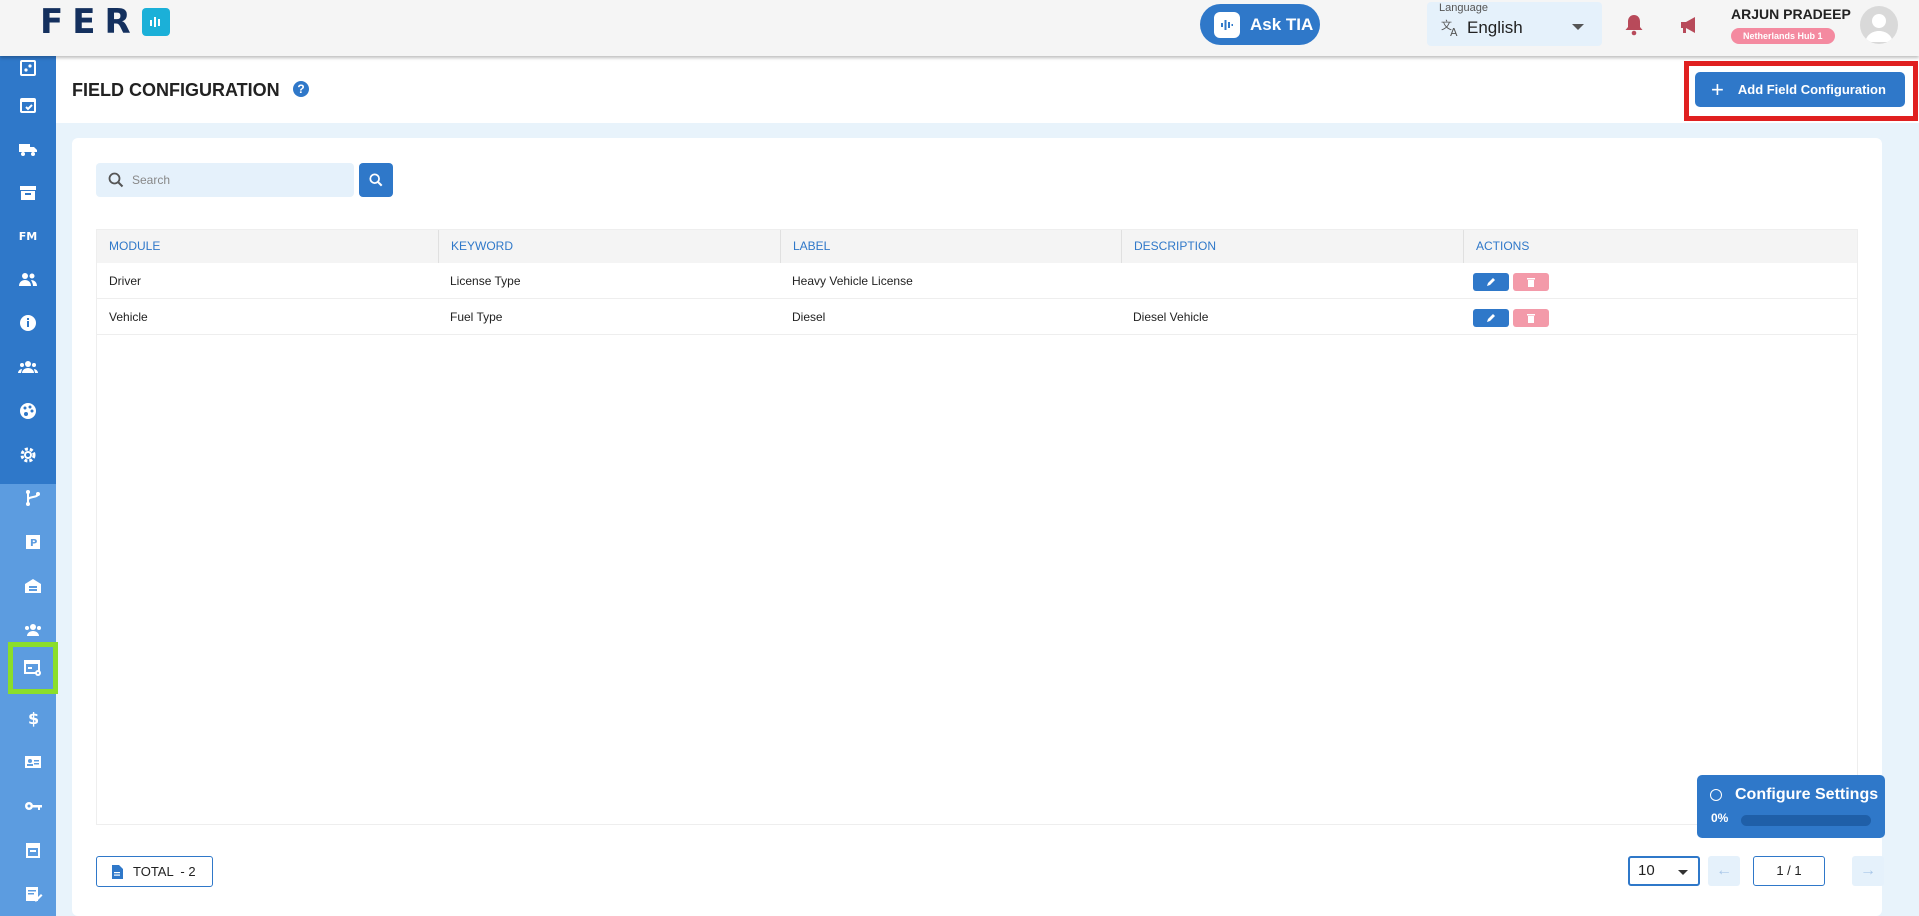 The height and width of the screenshot is (916, 1919). Describe the element at coordinates (125, 281) in the screenshot. I see `cell-module: Driver` at that location.